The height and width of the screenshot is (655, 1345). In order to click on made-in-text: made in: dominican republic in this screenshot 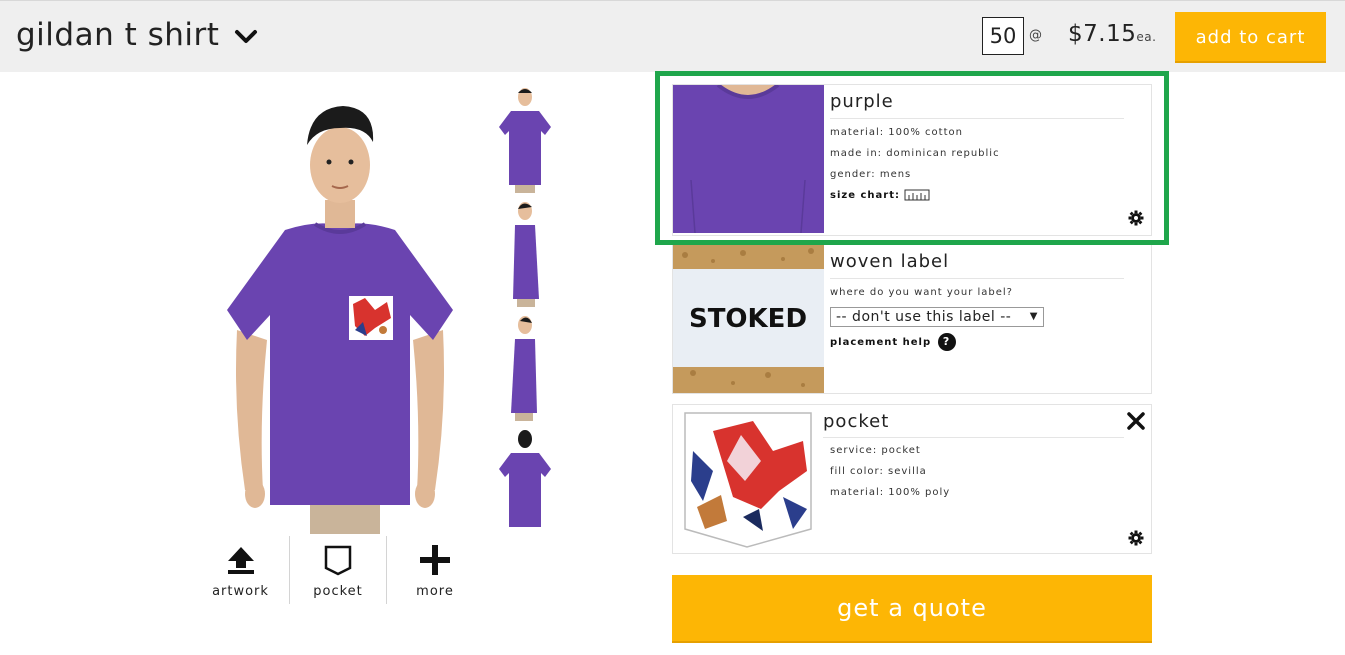, I will do `click(915, 153)`.